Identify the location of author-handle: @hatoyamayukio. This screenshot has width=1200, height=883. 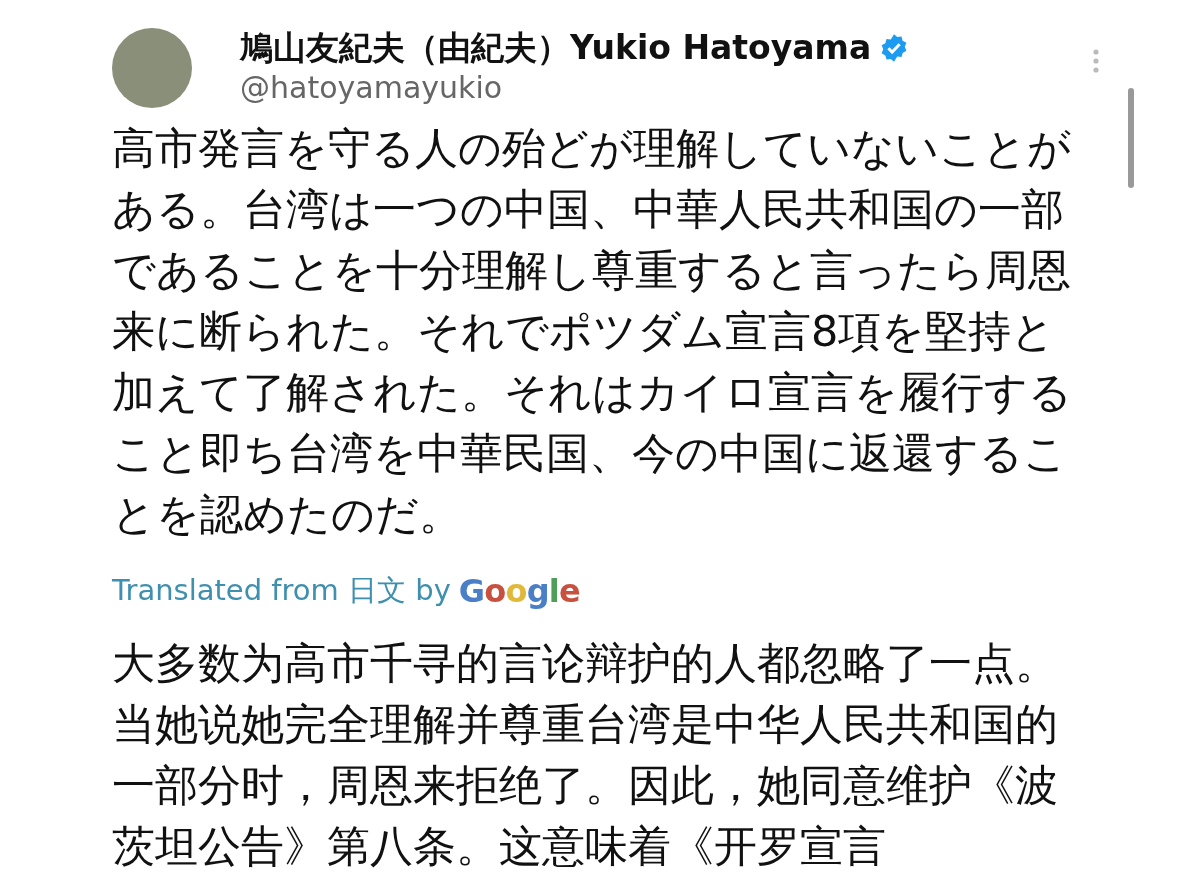
(575, 88).